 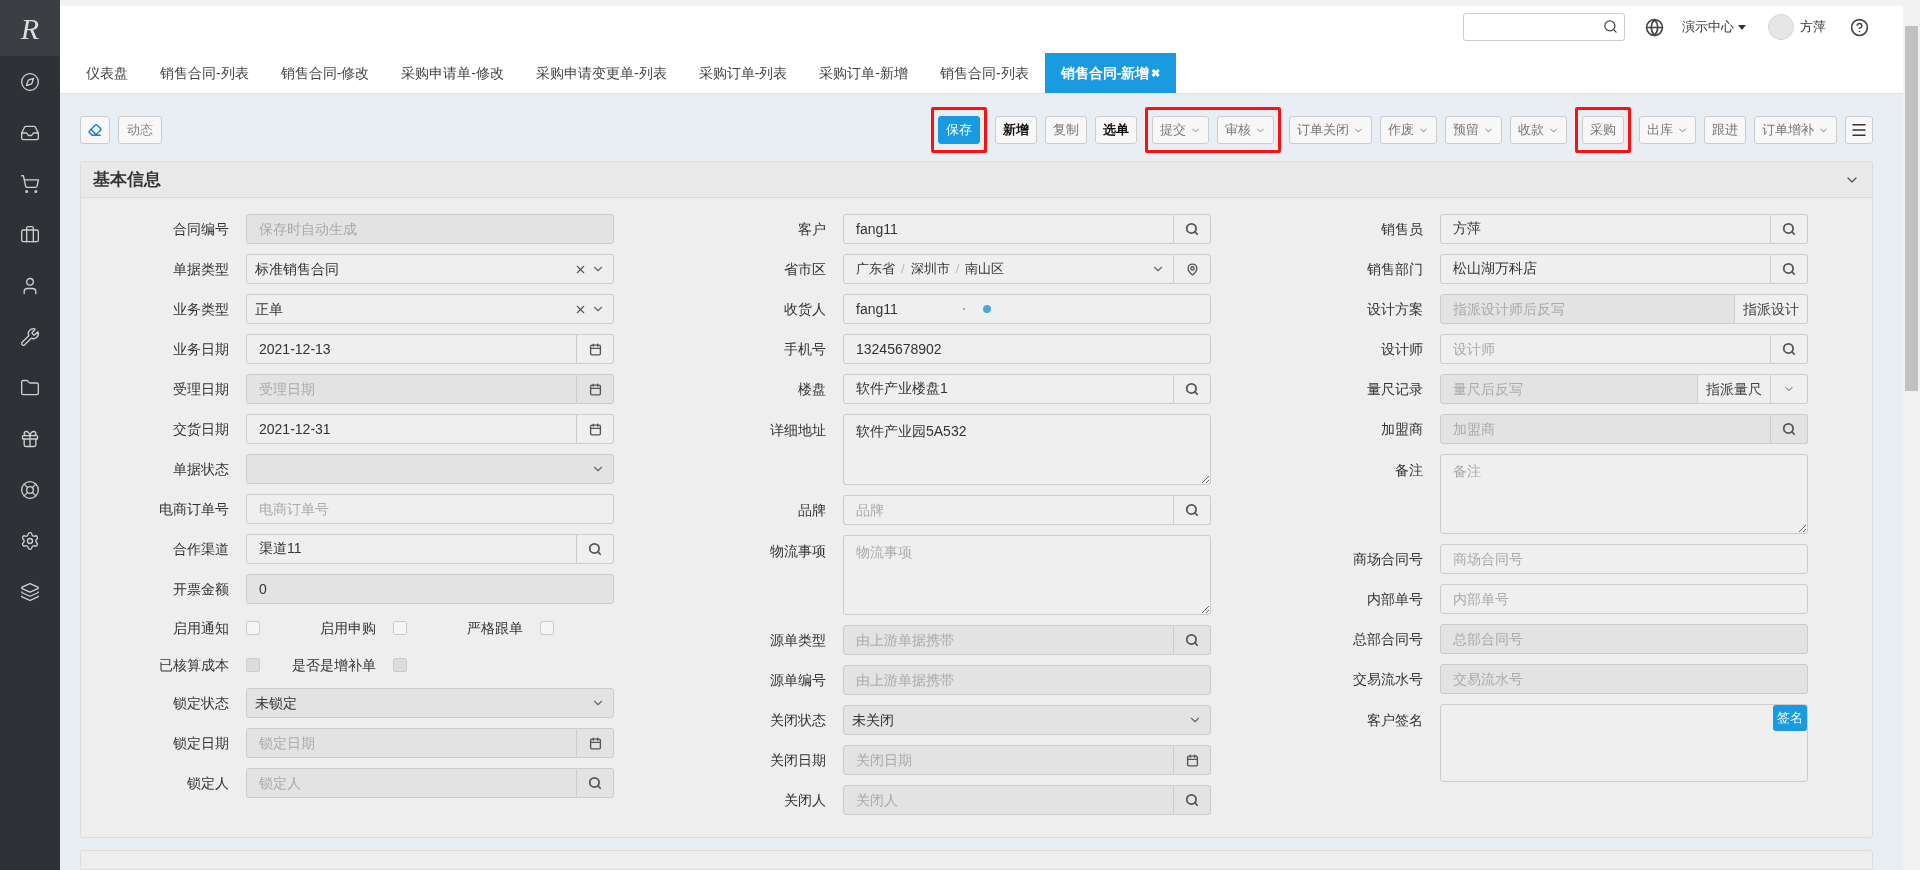 What do you see at coordinates (798, 430) in the screenshot?
I see `field-label: 详细地址` at bounding box center [798, 430].